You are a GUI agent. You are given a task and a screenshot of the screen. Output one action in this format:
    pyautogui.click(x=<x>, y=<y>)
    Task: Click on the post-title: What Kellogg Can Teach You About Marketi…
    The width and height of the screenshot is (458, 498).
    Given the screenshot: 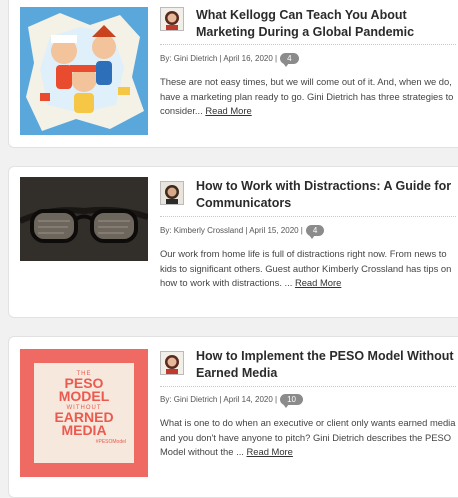 What is the action you would take?
    pyautogui.click(x=326, y=24)
    